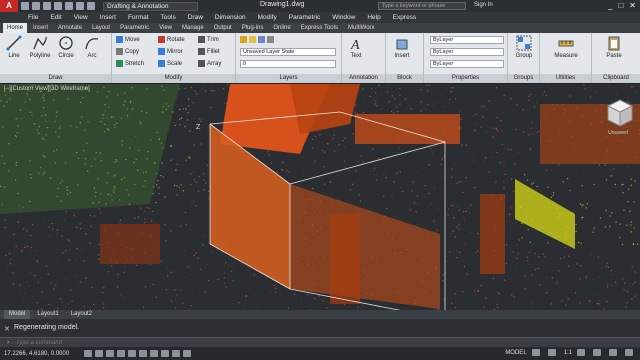 The image size is (640, 360). What do you see at coordinates (632, 5) in the screenshot?
I see `close-button: ✕` at bounding box center [632, 5].